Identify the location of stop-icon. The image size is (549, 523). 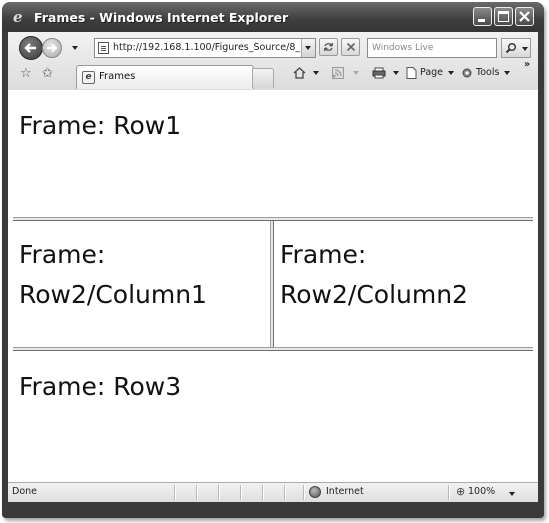
(350, 47).